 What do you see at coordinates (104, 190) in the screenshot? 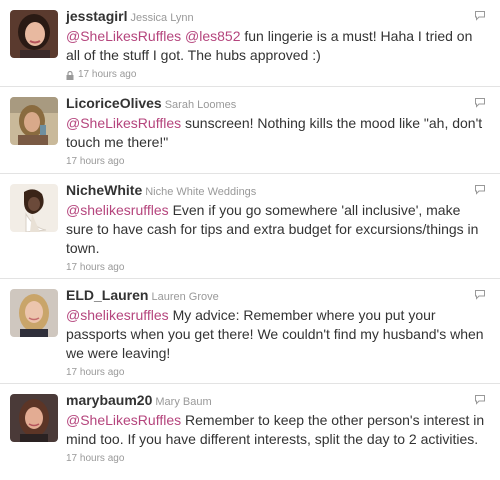
I see `screen-name: NicheWhite` at bounding box center [104, 190].